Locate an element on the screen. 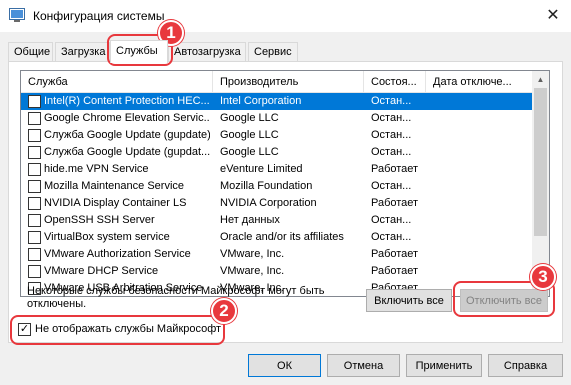  service-name: VMware Authorization Service is located at coordinates (117, 254).